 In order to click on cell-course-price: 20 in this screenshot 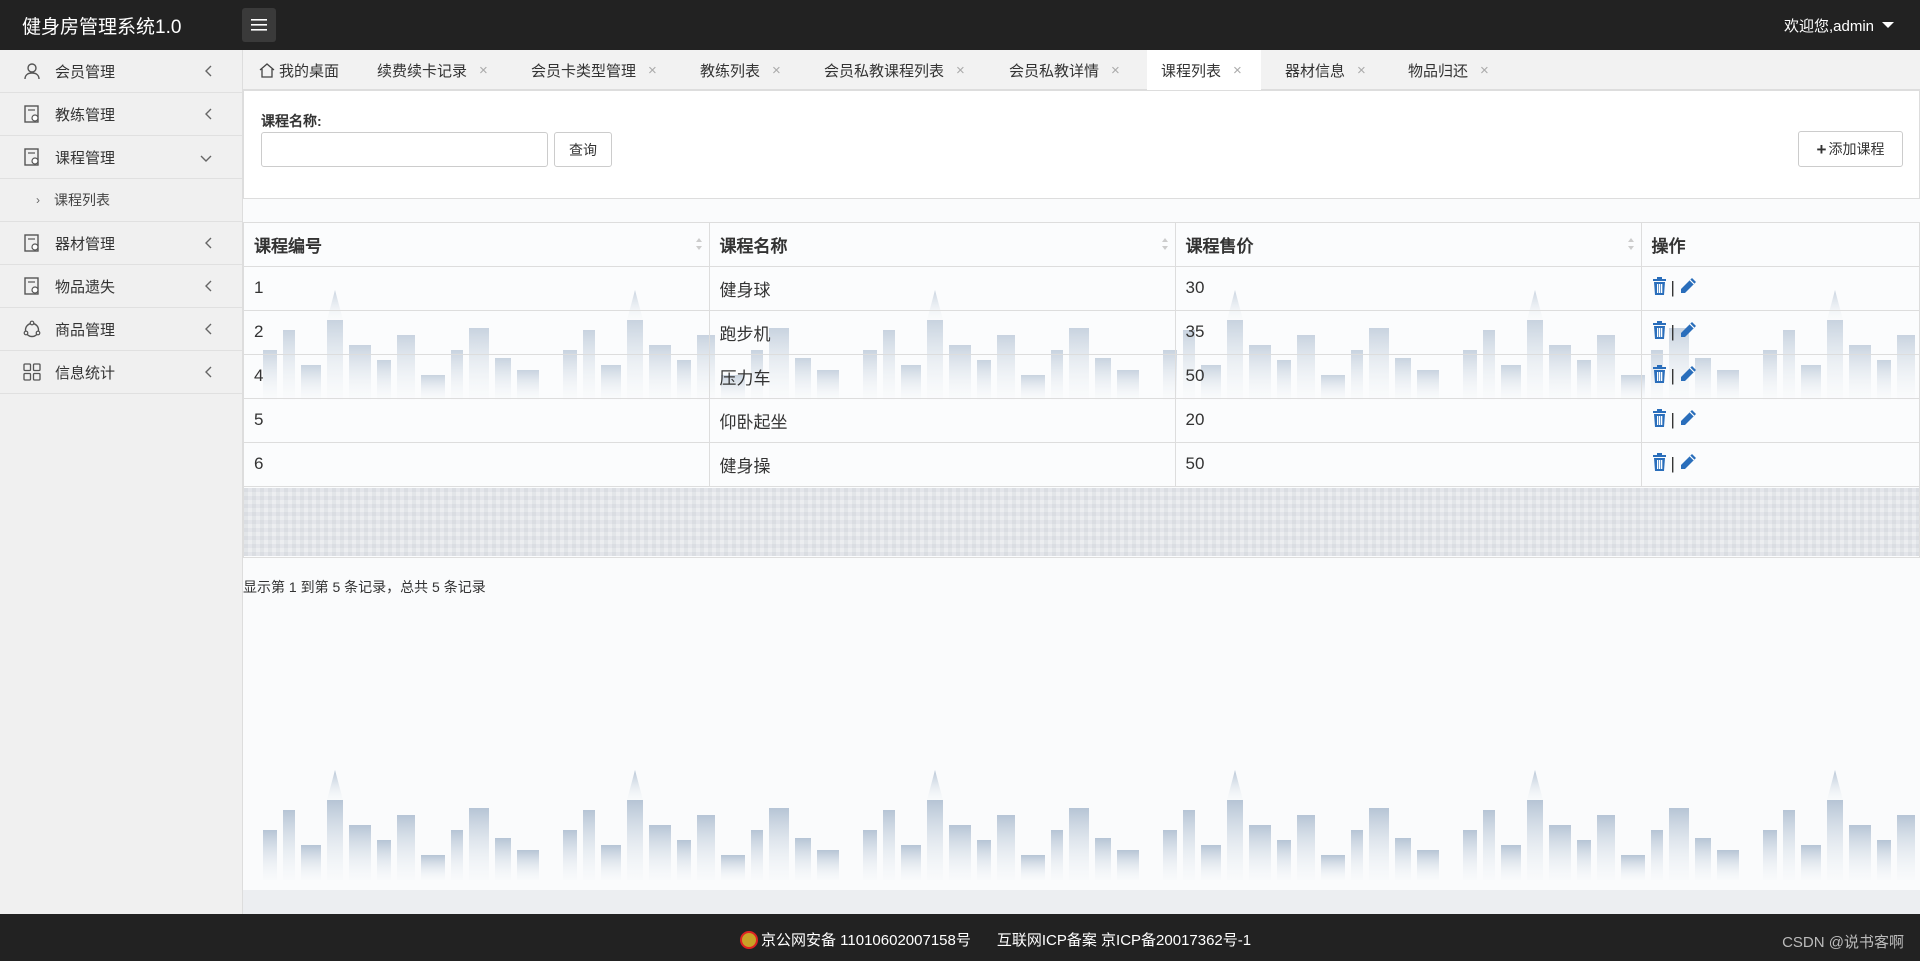, I will do `click(1408, 420)`.